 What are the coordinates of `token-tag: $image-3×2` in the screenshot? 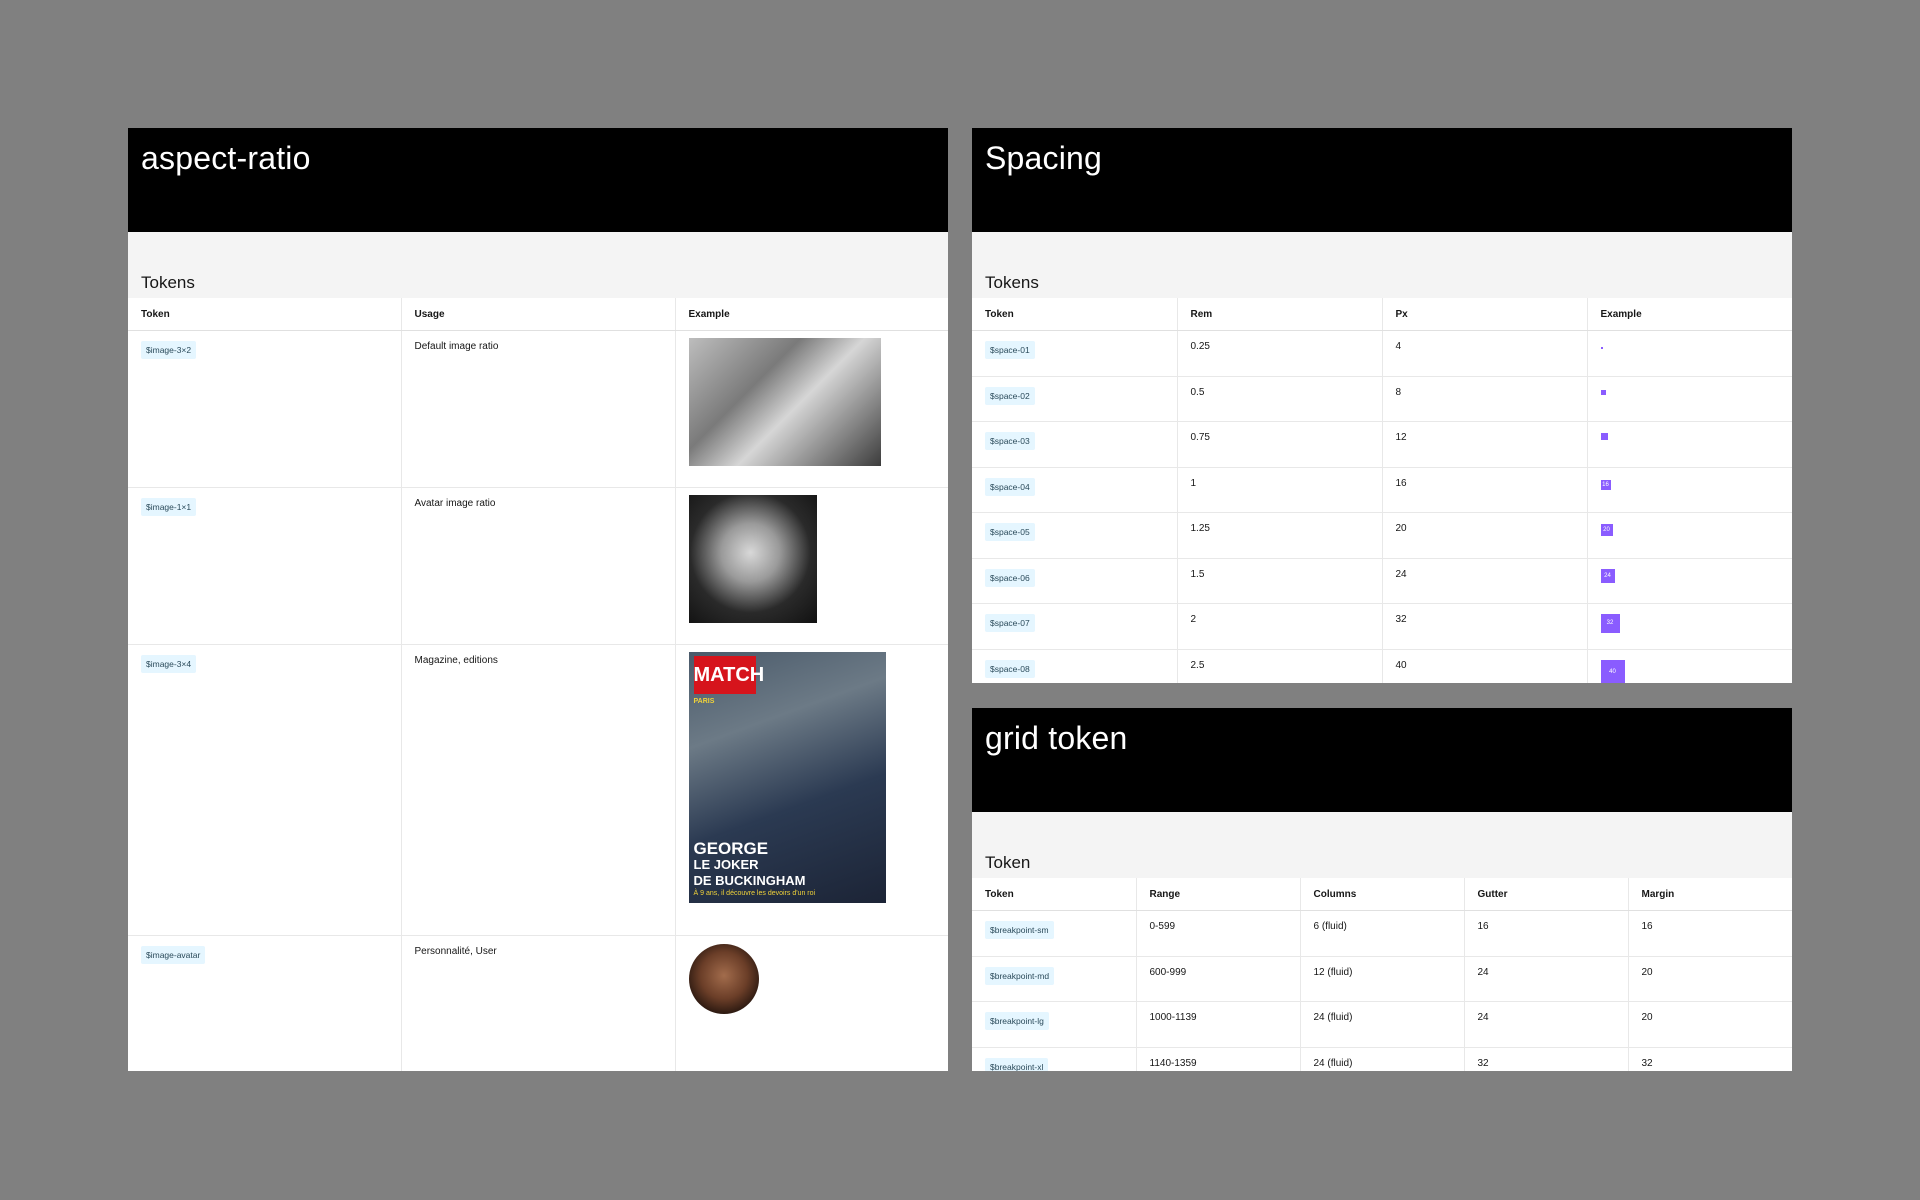 It's located at (169, 350).